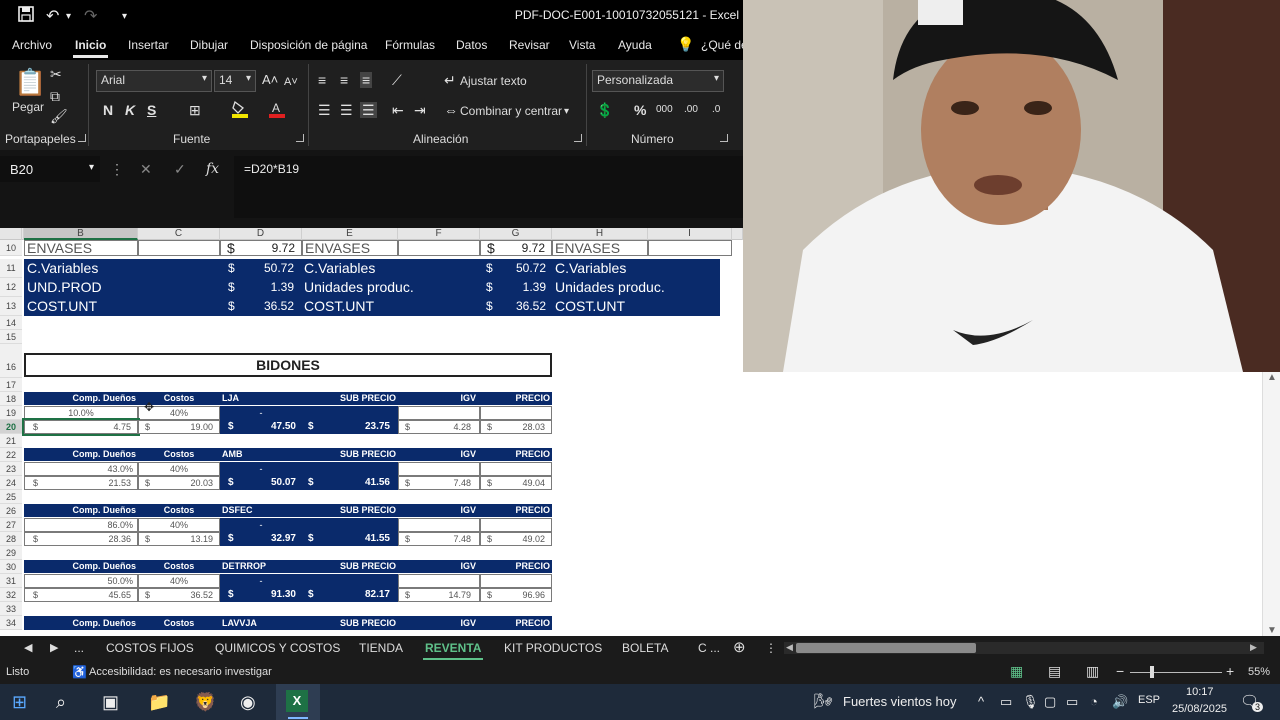  What do you see at coordinates (11, 287) in the screenshot?
I see `row-header: 12` at bounding box center [11, 287].